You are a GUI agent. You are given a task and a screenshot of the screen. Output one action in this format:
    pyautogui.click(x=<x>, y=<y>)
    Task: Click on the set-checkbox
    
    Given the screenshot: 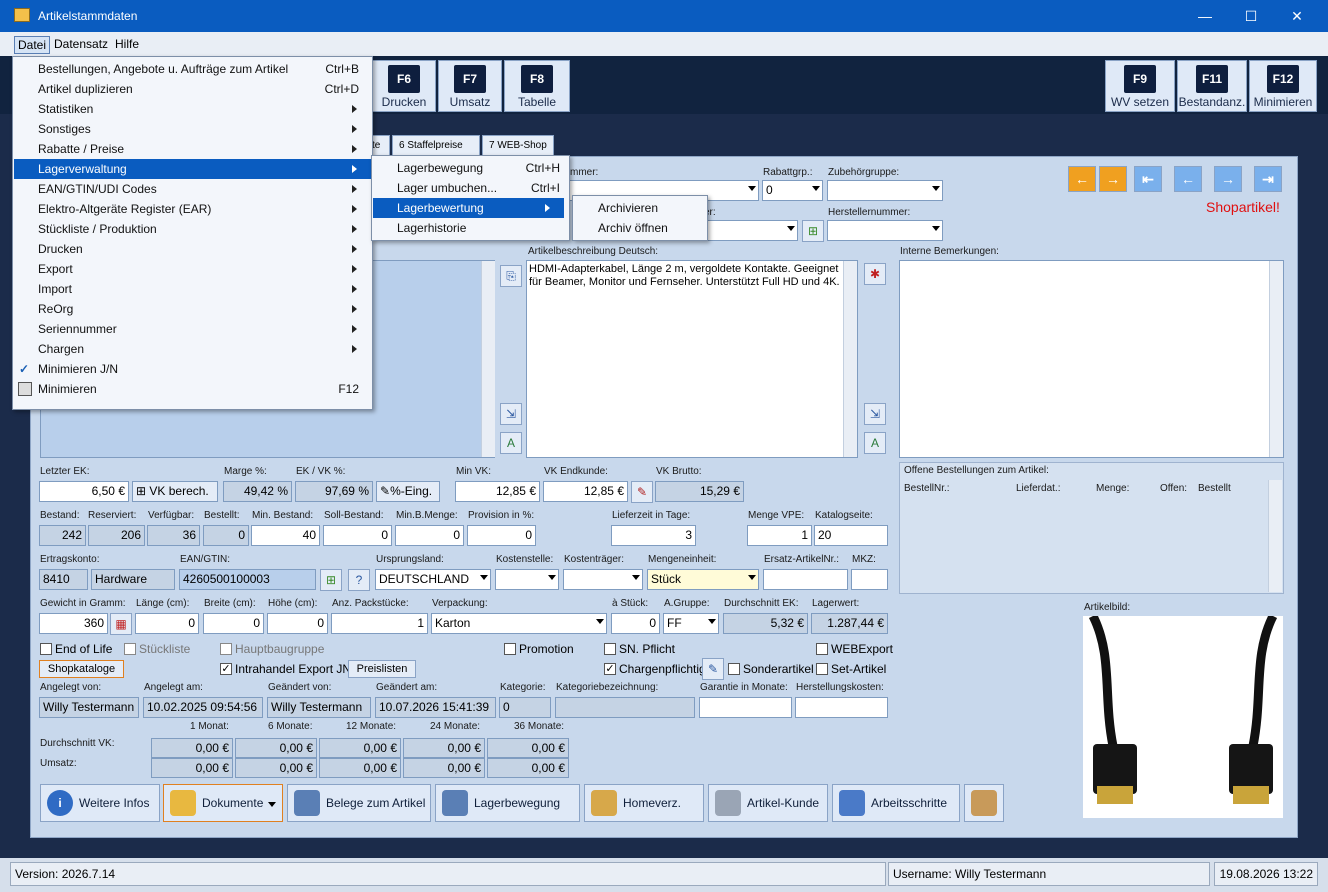 What is the action you would take?
    pyautogui.click(x=822, y=669)
    